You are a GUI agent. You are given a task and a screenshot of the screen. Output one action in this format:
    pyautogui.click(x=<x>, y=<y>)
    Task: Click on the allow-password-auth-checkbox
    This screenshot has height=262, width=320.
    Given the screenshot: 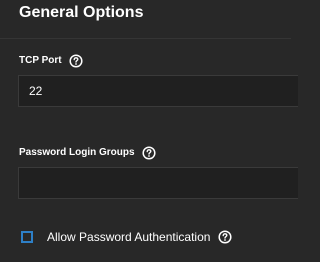 What is the action you would take?
    pyautogui.click(x=27, y=237)
    